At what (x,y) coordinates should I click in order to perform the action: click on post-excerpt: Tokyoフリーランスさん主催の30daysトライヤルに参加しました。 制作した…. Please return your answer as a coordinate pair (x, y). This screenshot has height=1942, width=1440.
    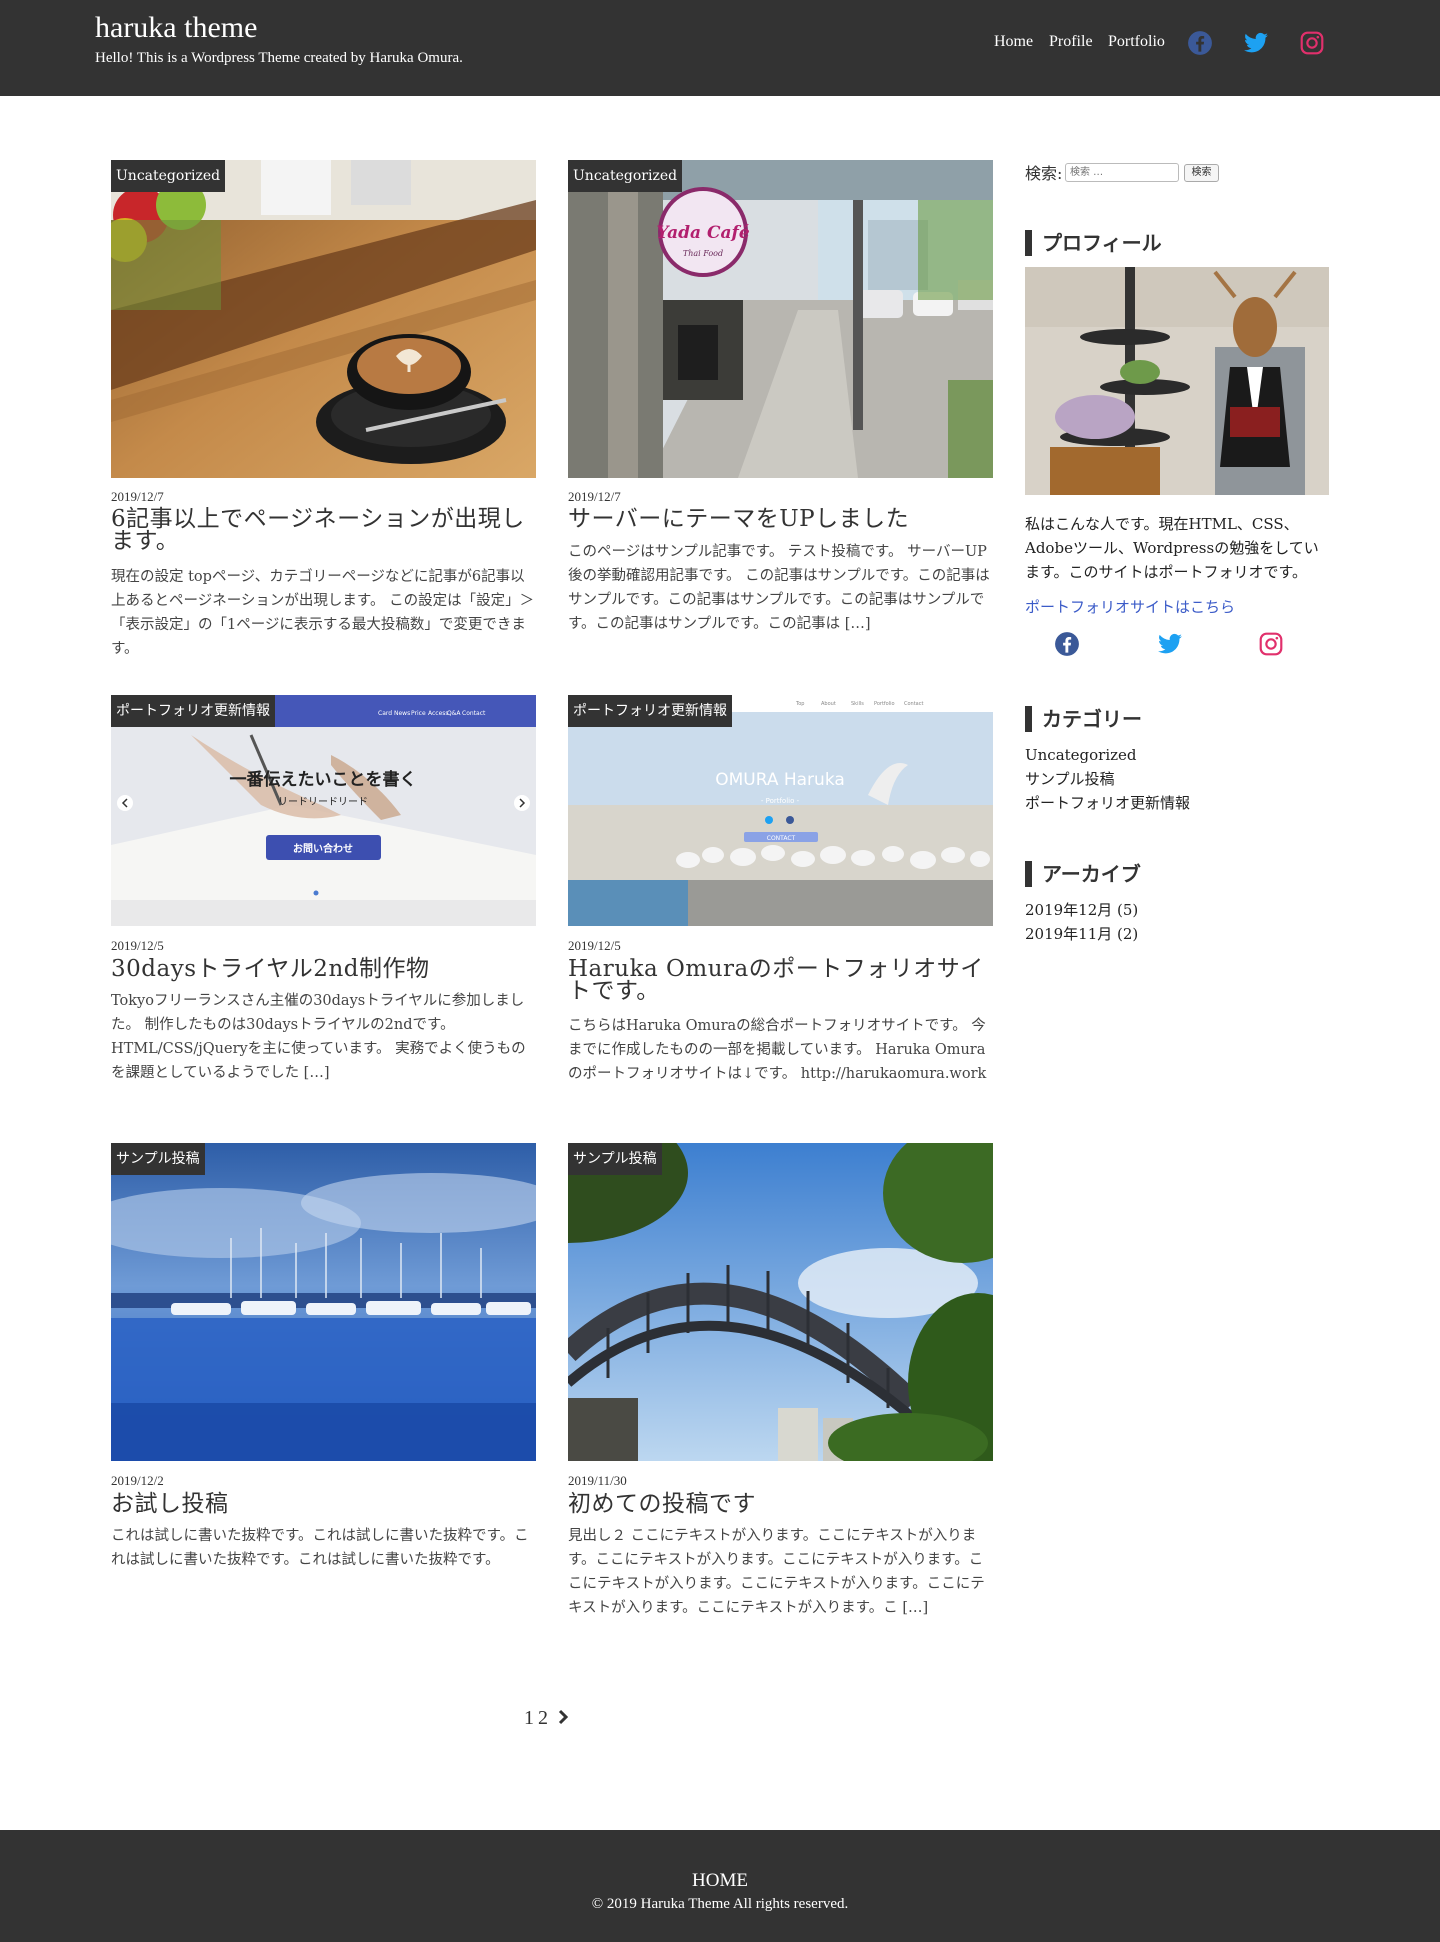
    Looking at the image, I should click on (318, 1037).